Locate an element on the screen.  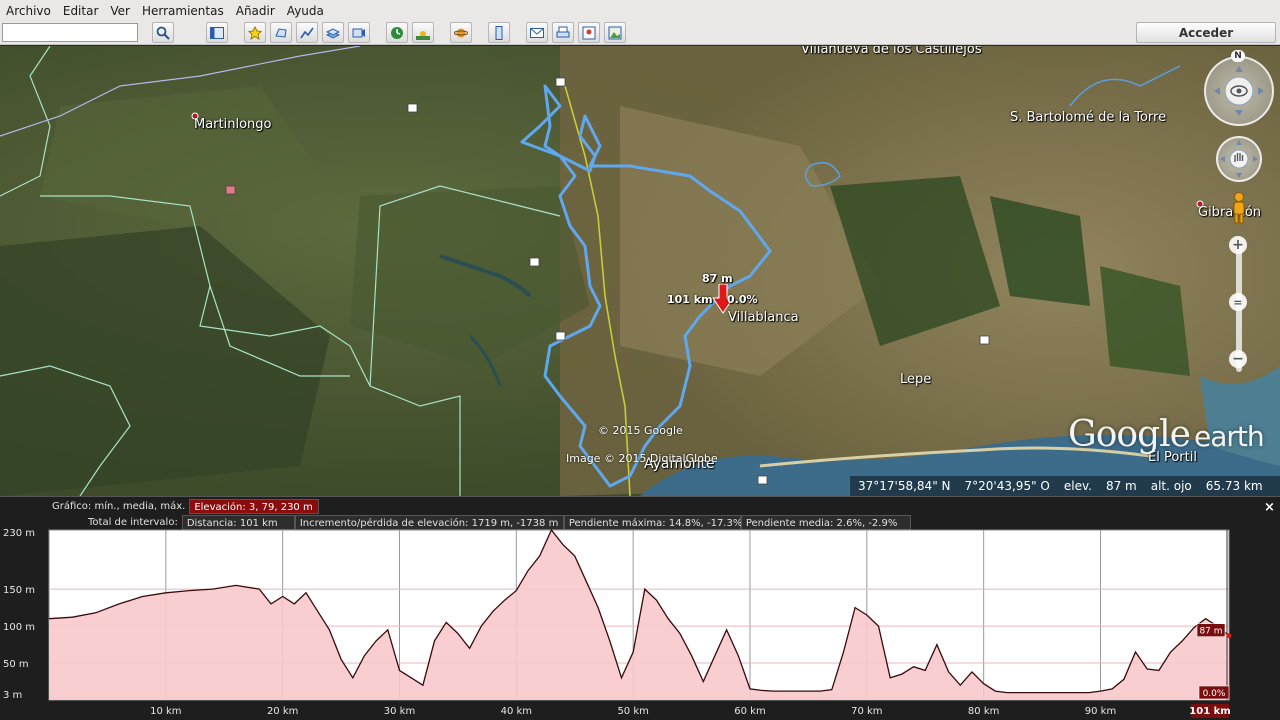
status-elev-value: 87 m is located at coordinates (1121, 486).